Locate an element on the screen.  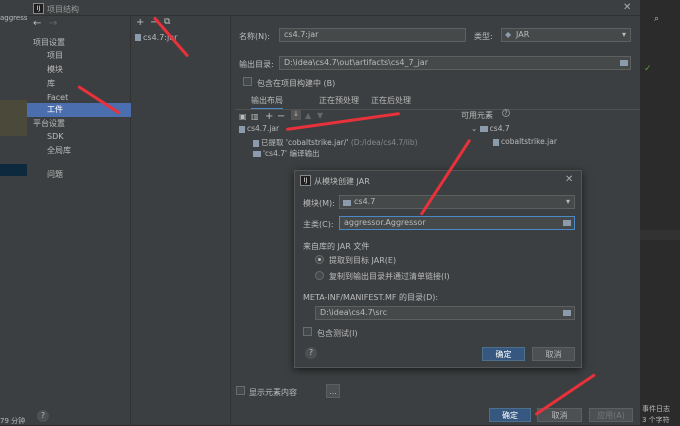
manifest-dir-input: D:\idea\cs4.7\src is located at coordinates (445, 313).